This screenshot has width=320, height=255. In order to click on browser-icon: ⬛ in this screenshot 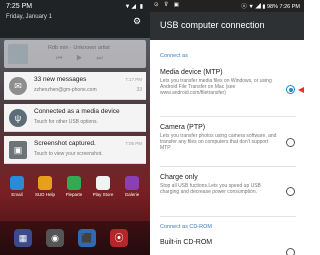, I will do `click(87, 238)`.